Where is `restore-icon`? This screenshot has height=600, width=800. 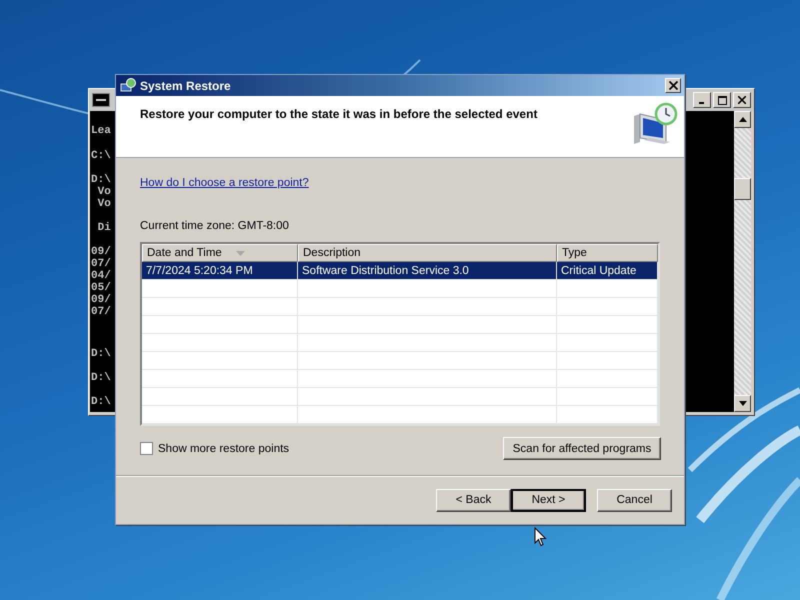
restore-icon is located at coordinates (128, 86).